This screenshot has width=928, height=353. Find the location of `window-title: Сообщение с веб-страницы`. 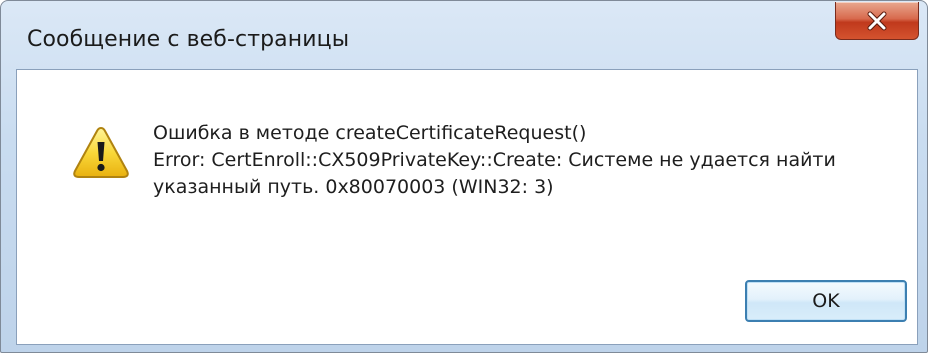

window-title: Сообщение с веб-страницы is located at coordinates (188, 39).